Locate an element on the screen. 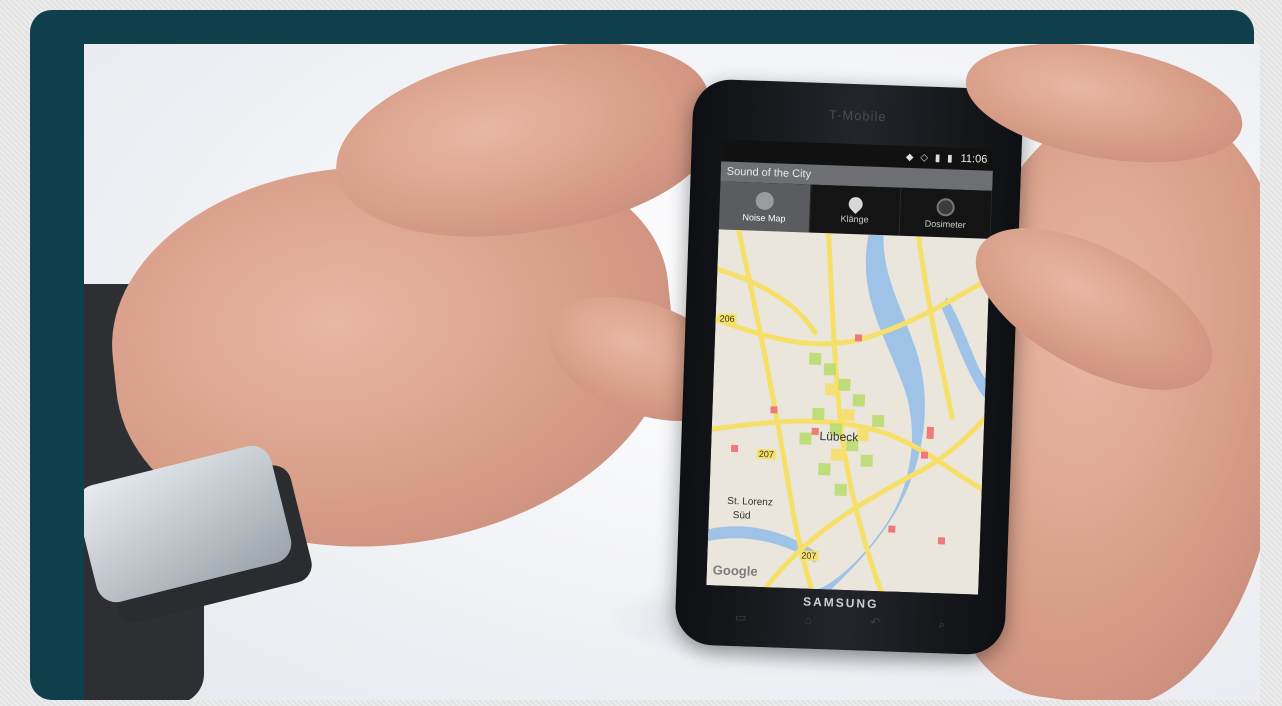 The height and width of the screenshot is (706, 1282). map-graphic is located at coordinates (849, 411).